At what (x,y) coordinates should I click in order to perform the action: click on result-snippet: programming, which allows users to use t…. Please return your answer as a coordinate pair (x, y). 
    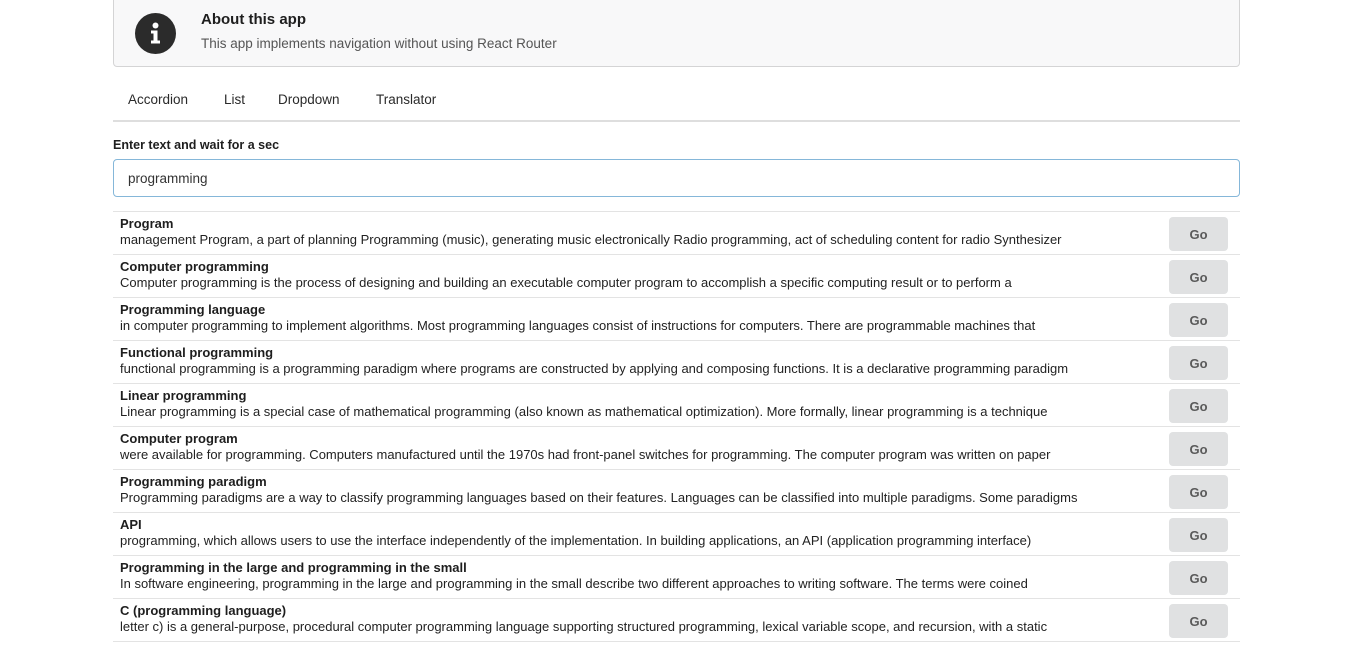
    Looking at the image, I should click on (576, 540).